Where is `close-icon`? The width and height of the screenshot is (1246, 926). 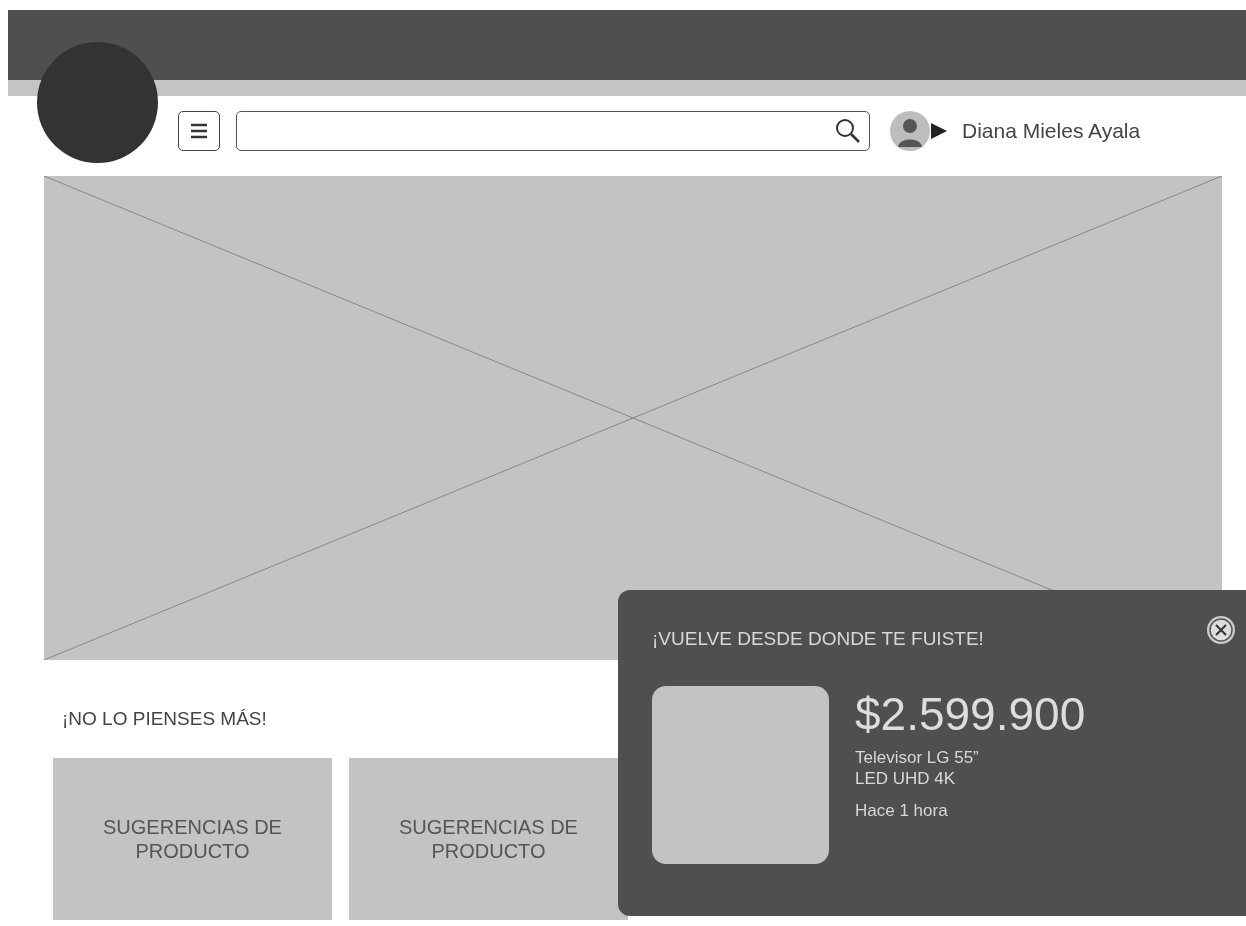 close-icon is located at coordinates (1221, 630).